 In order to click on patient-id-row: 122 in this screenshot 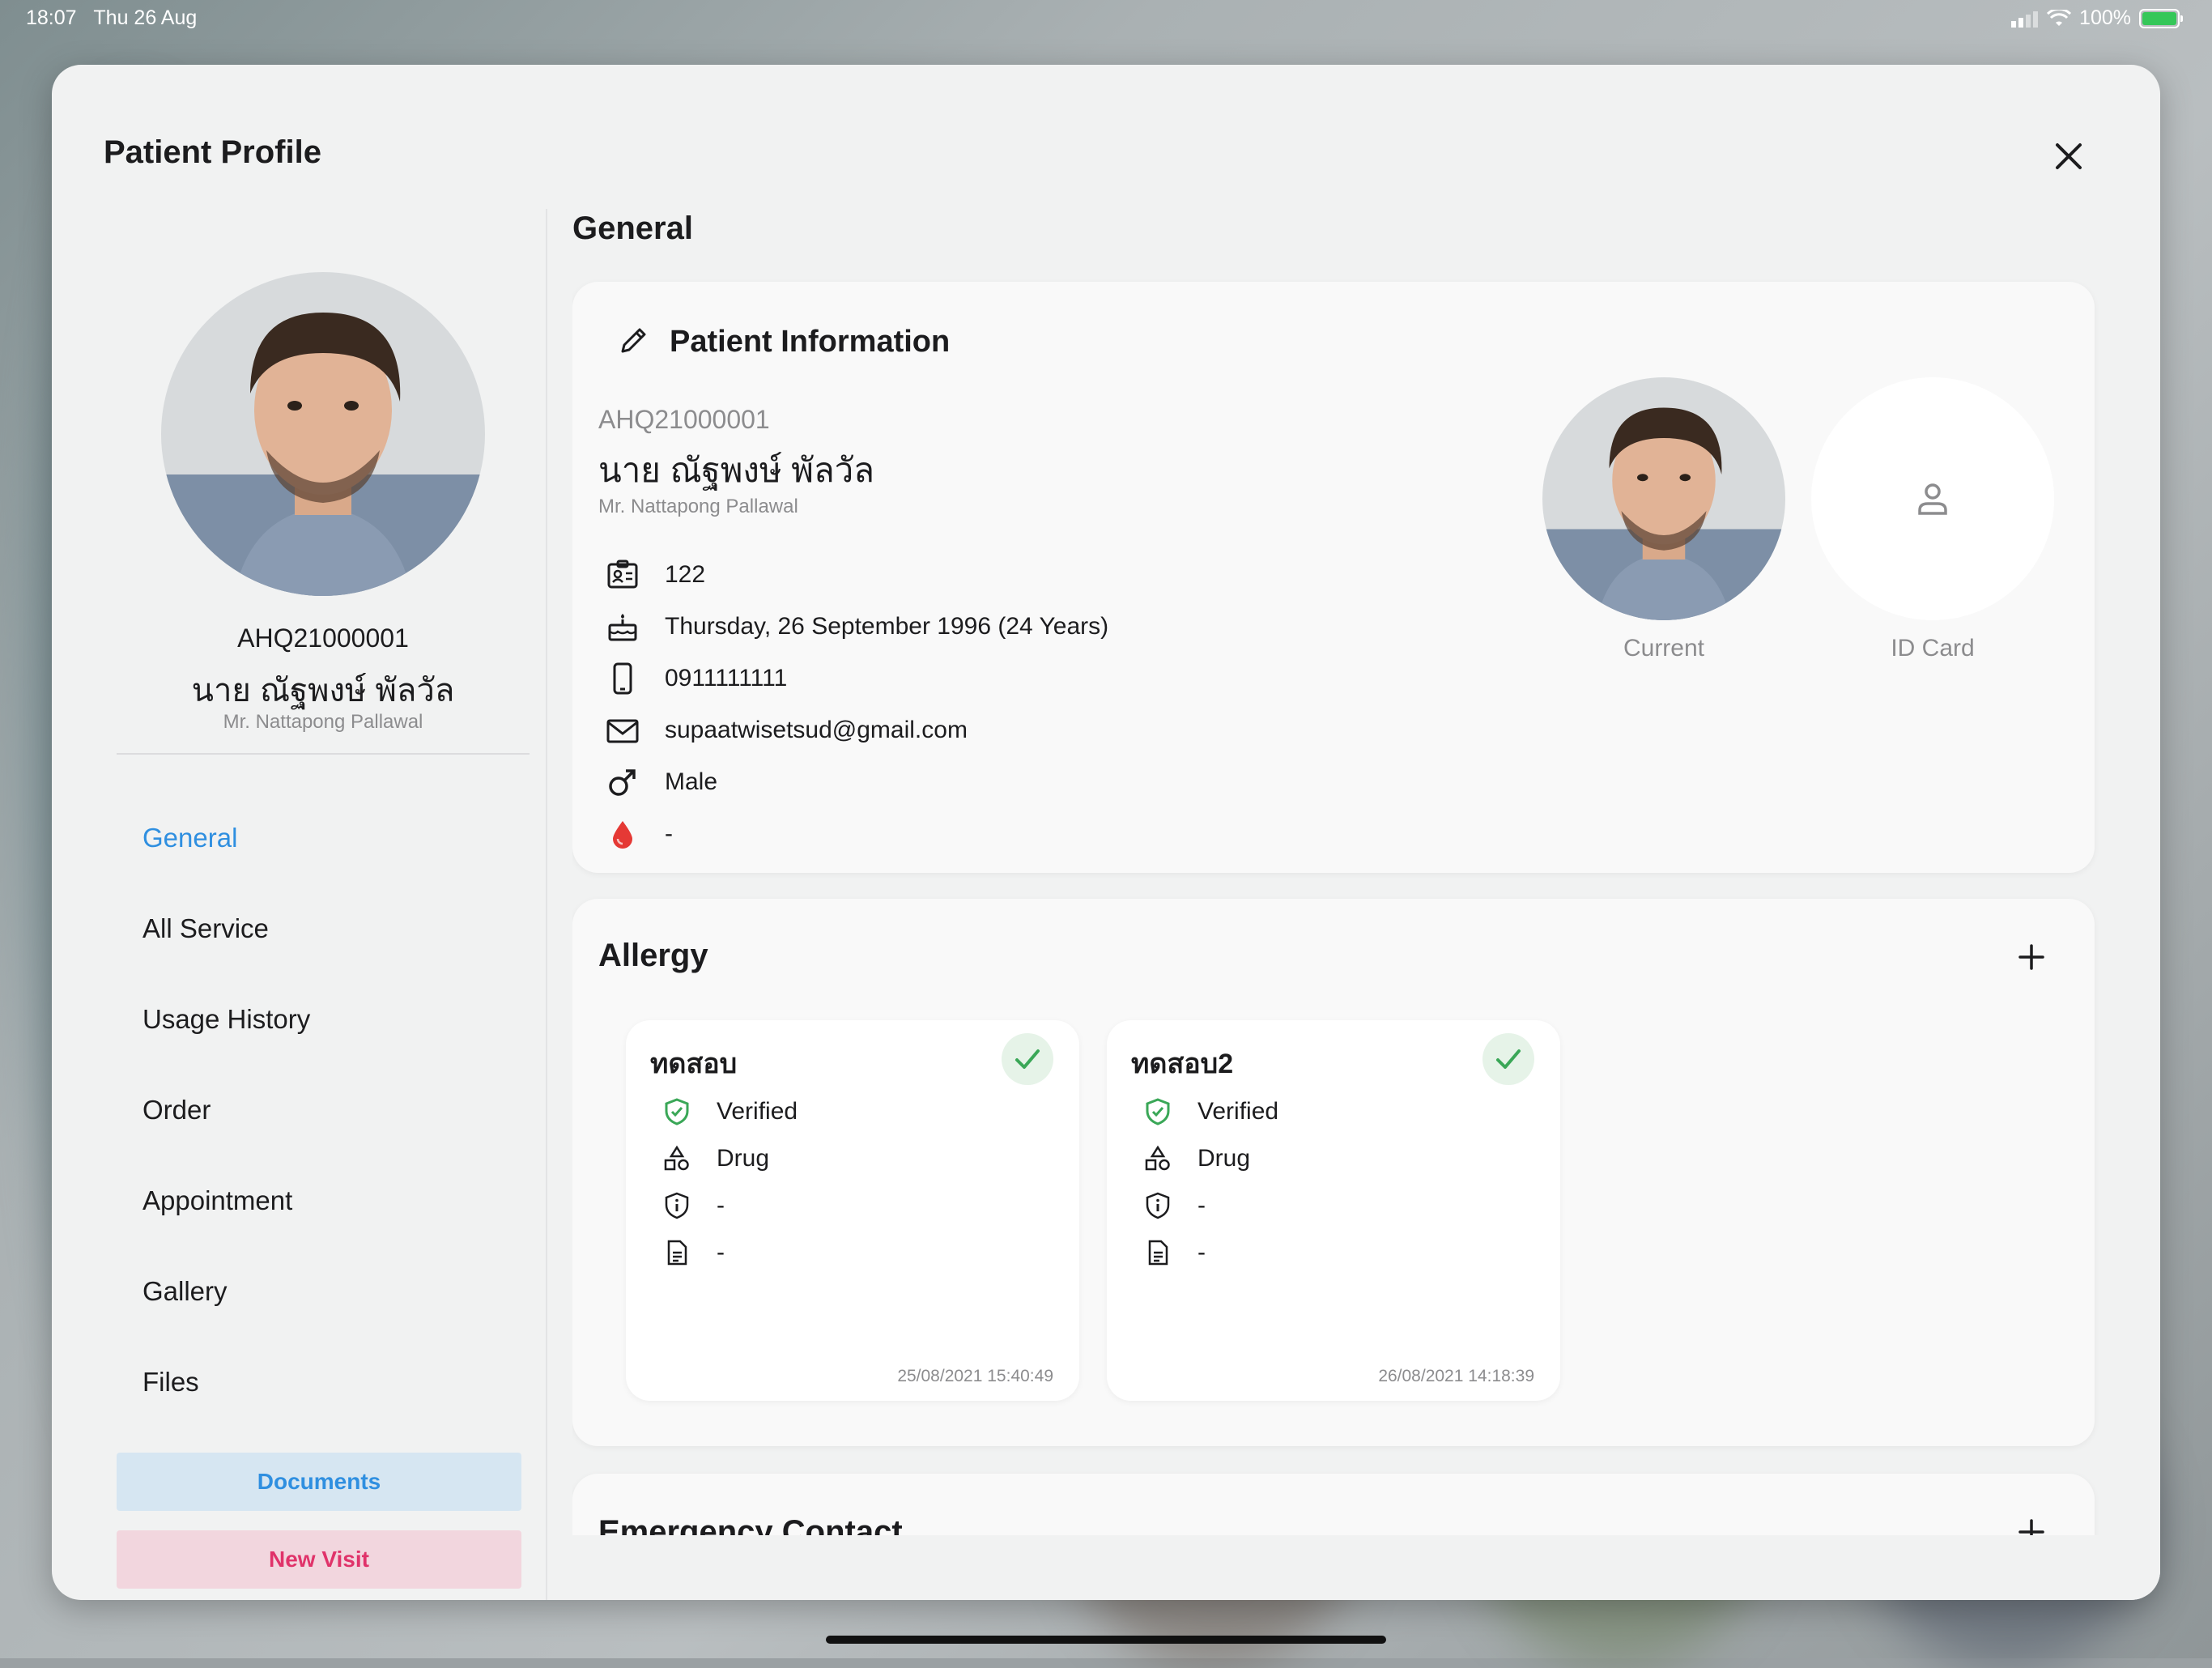, I will do `click(857, 575)`.